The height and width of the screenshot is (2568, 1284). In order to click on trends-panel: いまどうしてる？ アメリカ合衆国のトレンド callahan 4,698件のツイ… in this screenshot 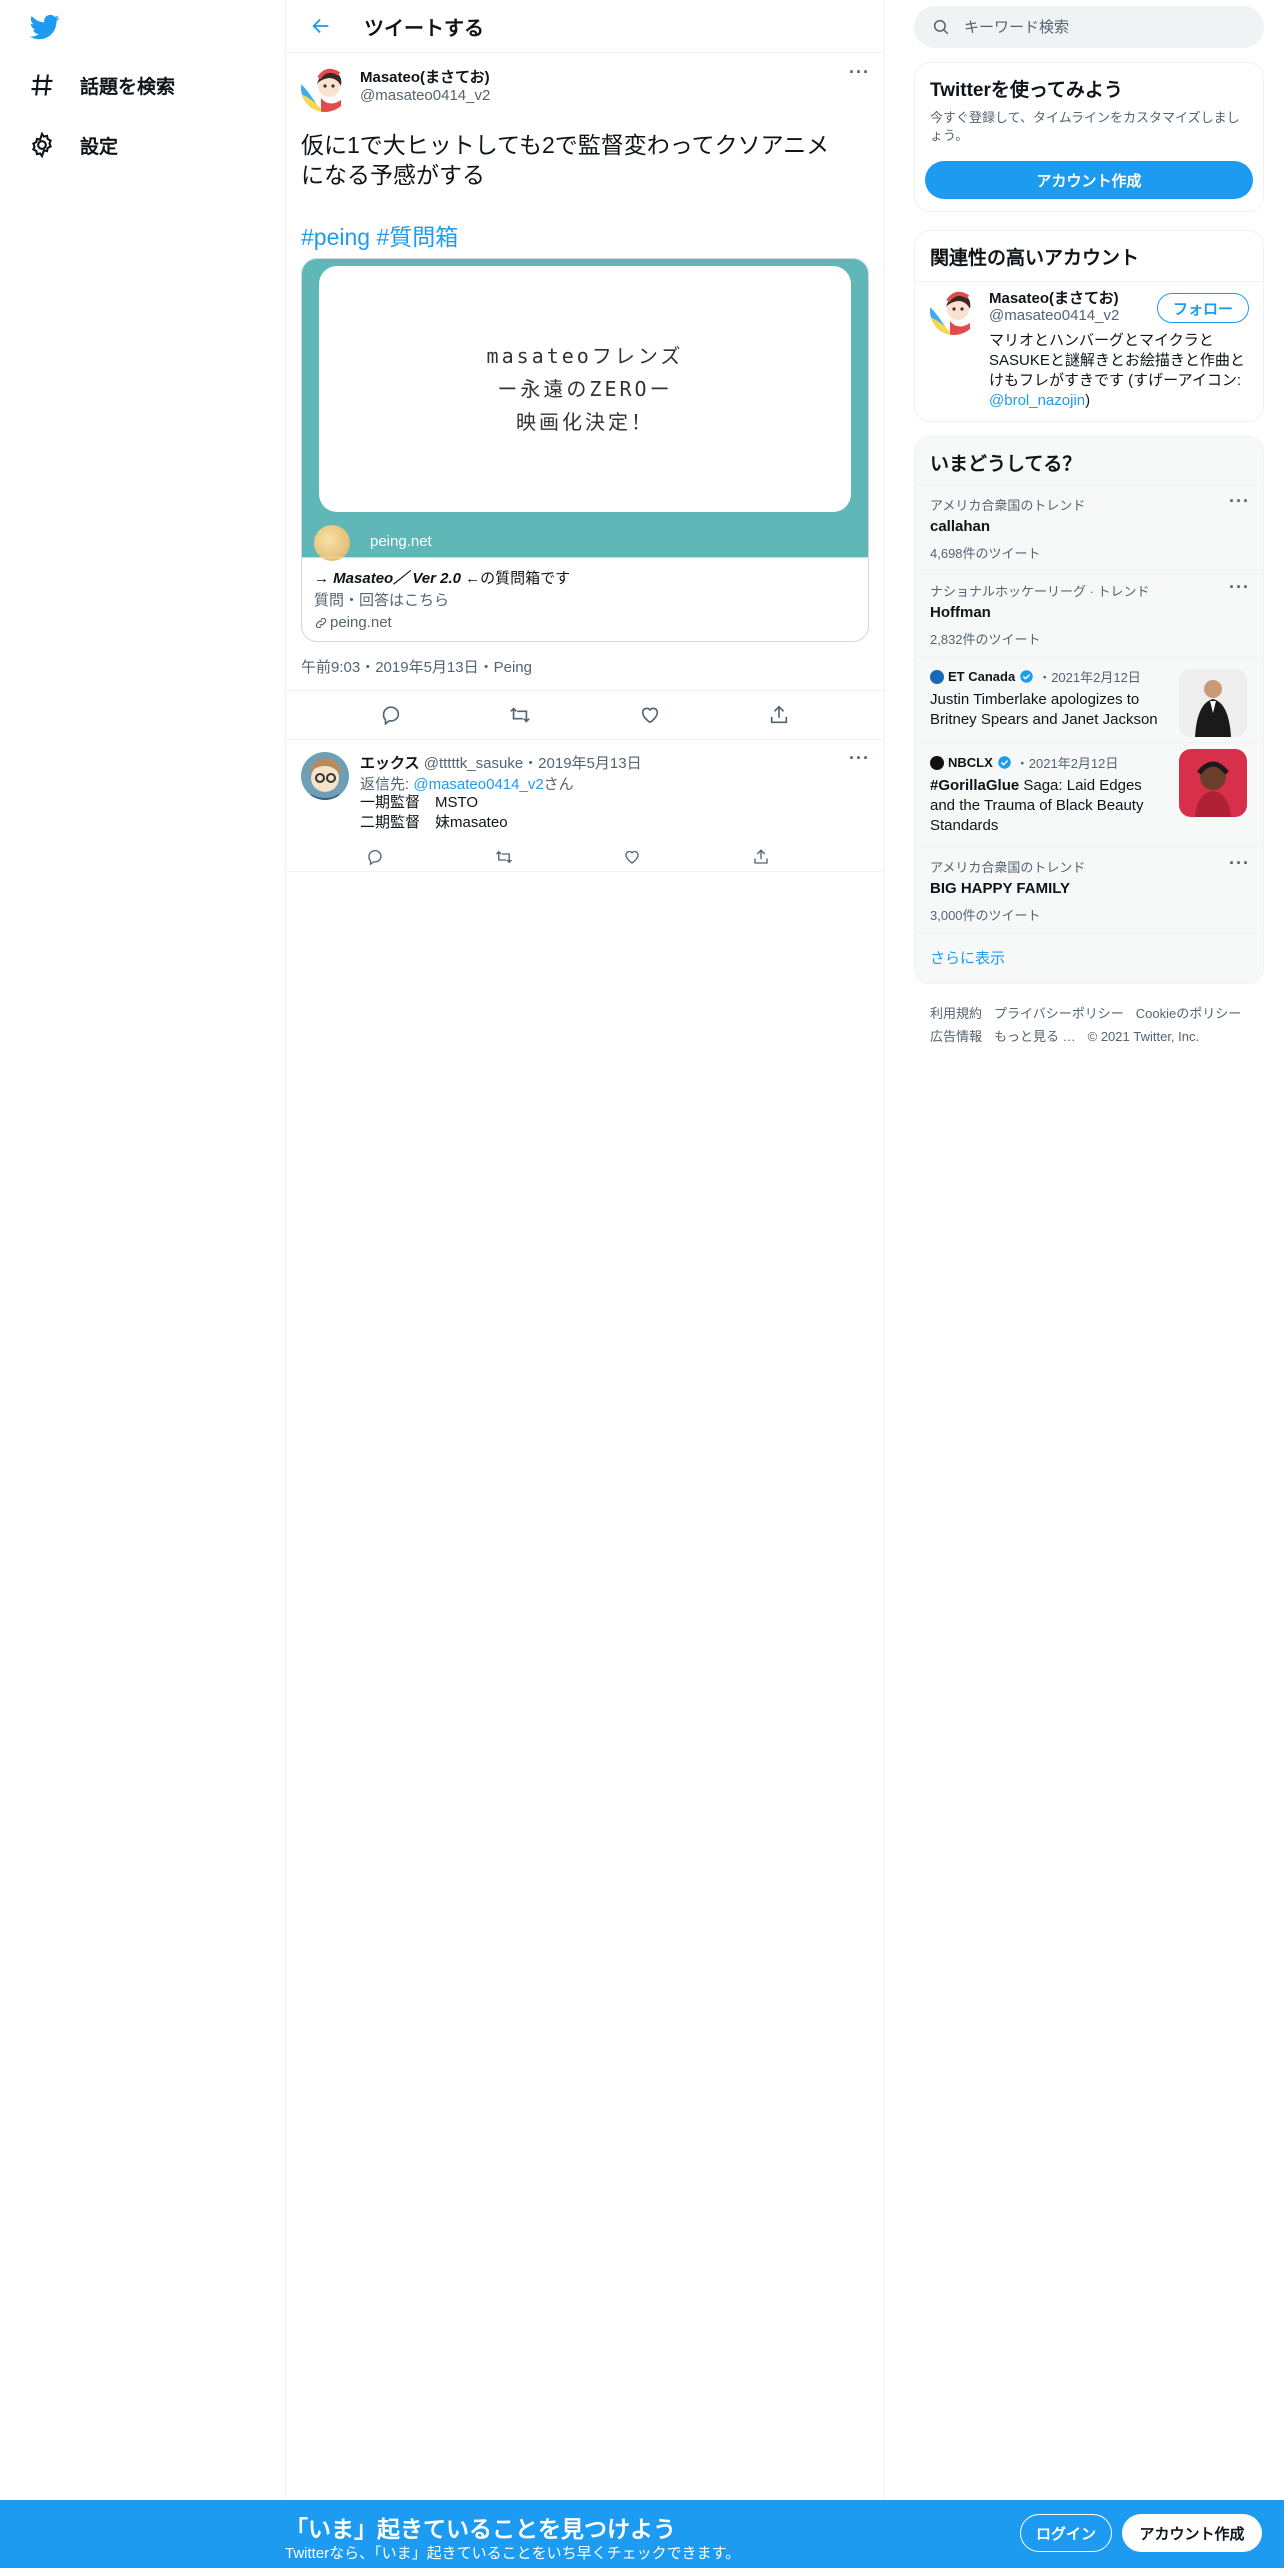, I will do `click(1089, 710)`.